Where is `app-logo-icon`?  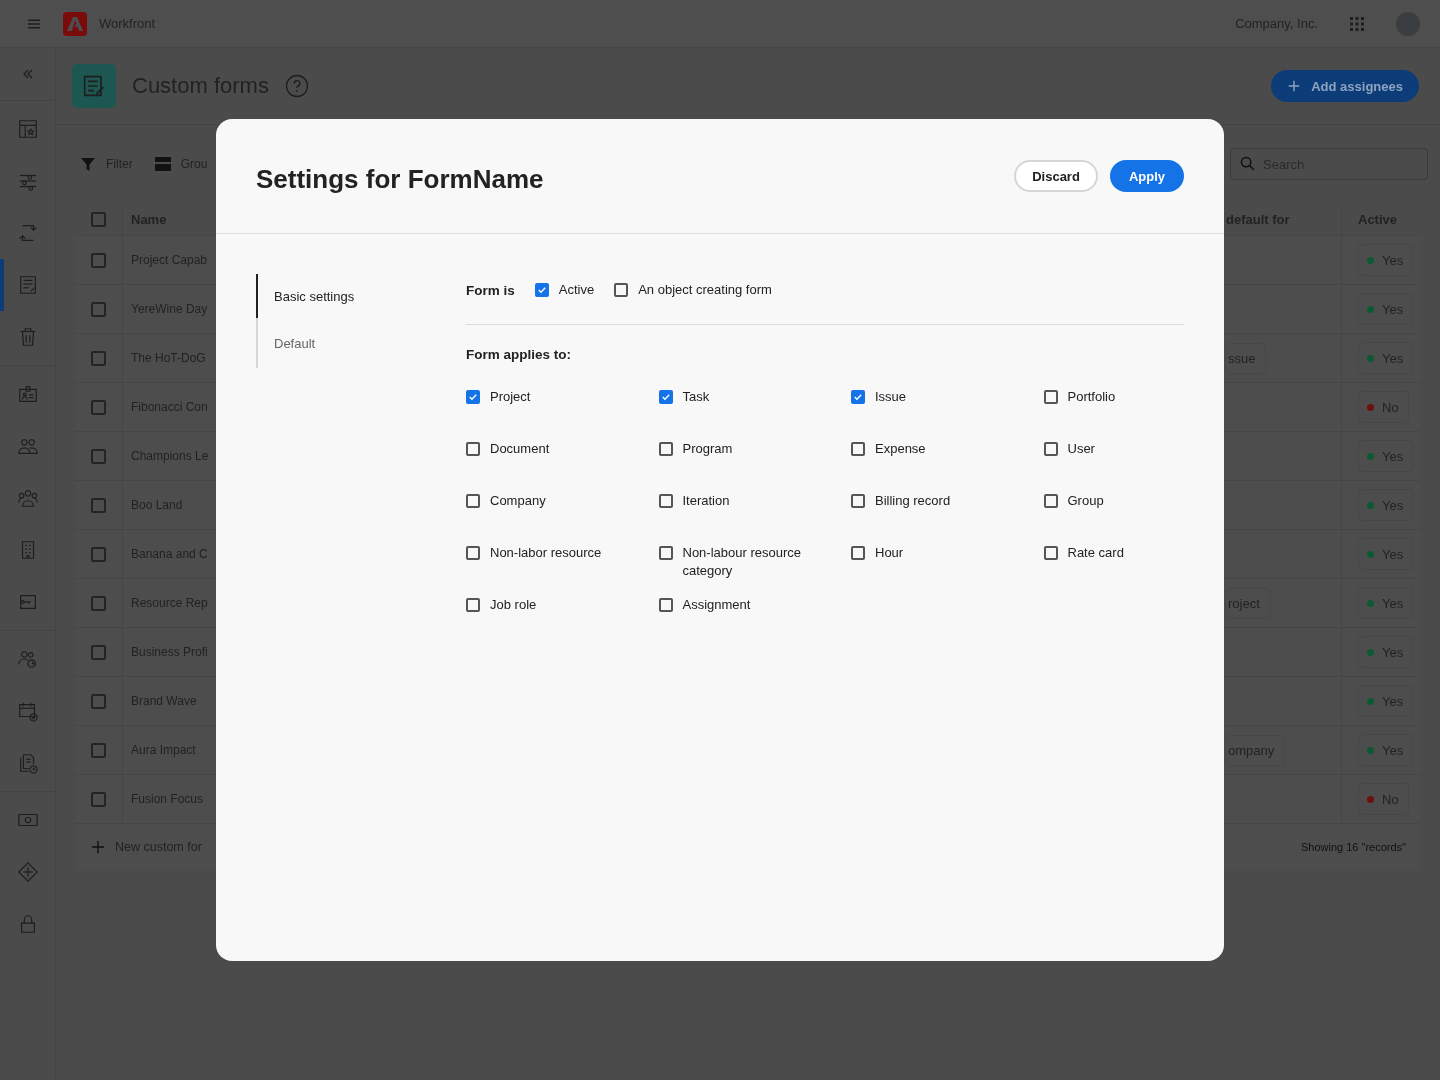
app-logo-icon is located at coordinates (75, 23).